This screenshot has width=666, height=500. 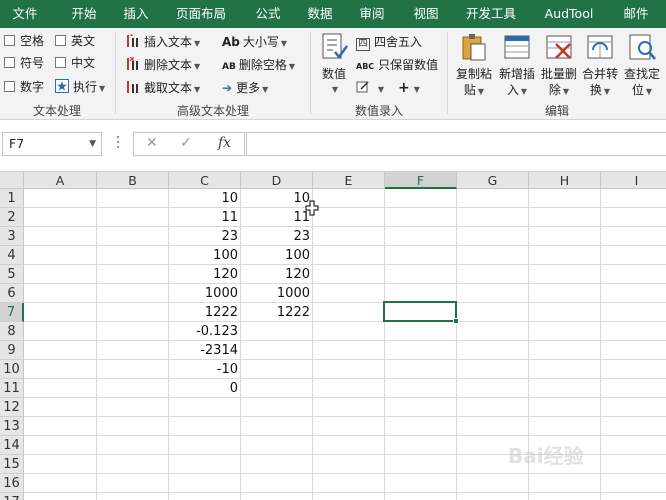 I want to click on cell-c9: -2314, so click(x=205, y=350).